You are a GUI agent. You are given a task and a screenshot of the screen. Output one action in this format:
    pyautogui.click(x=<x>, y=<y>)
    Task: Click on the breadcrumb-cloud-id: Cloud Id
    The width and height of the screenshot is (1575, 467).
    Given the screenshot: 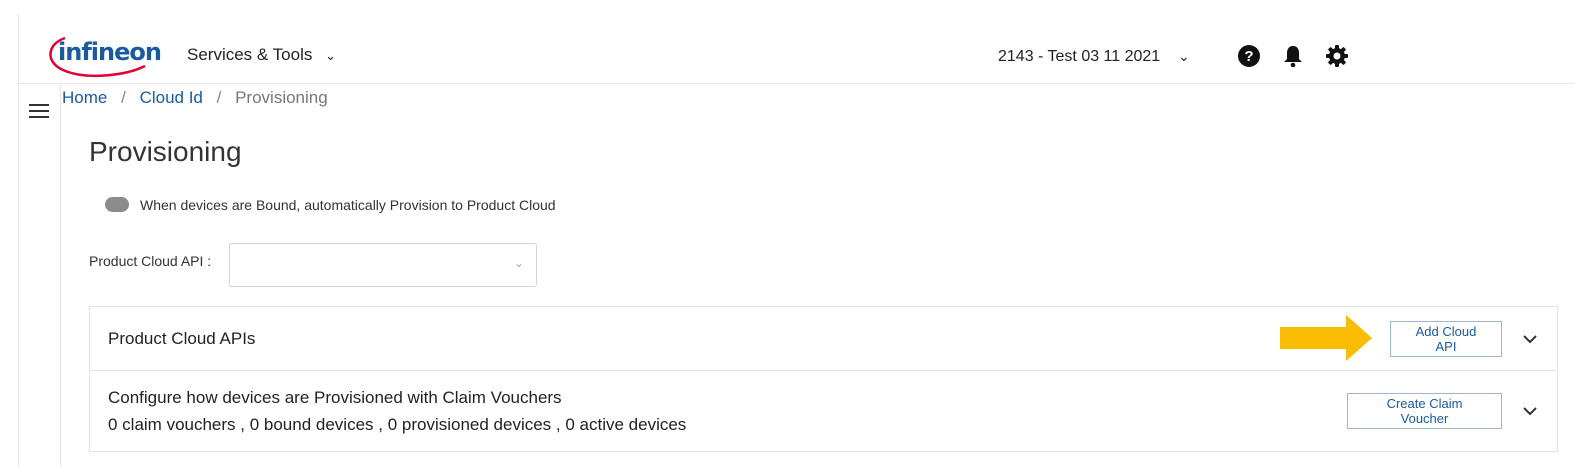 What is the action you would take?
    pyautogui.click(x=171, y=97)
    